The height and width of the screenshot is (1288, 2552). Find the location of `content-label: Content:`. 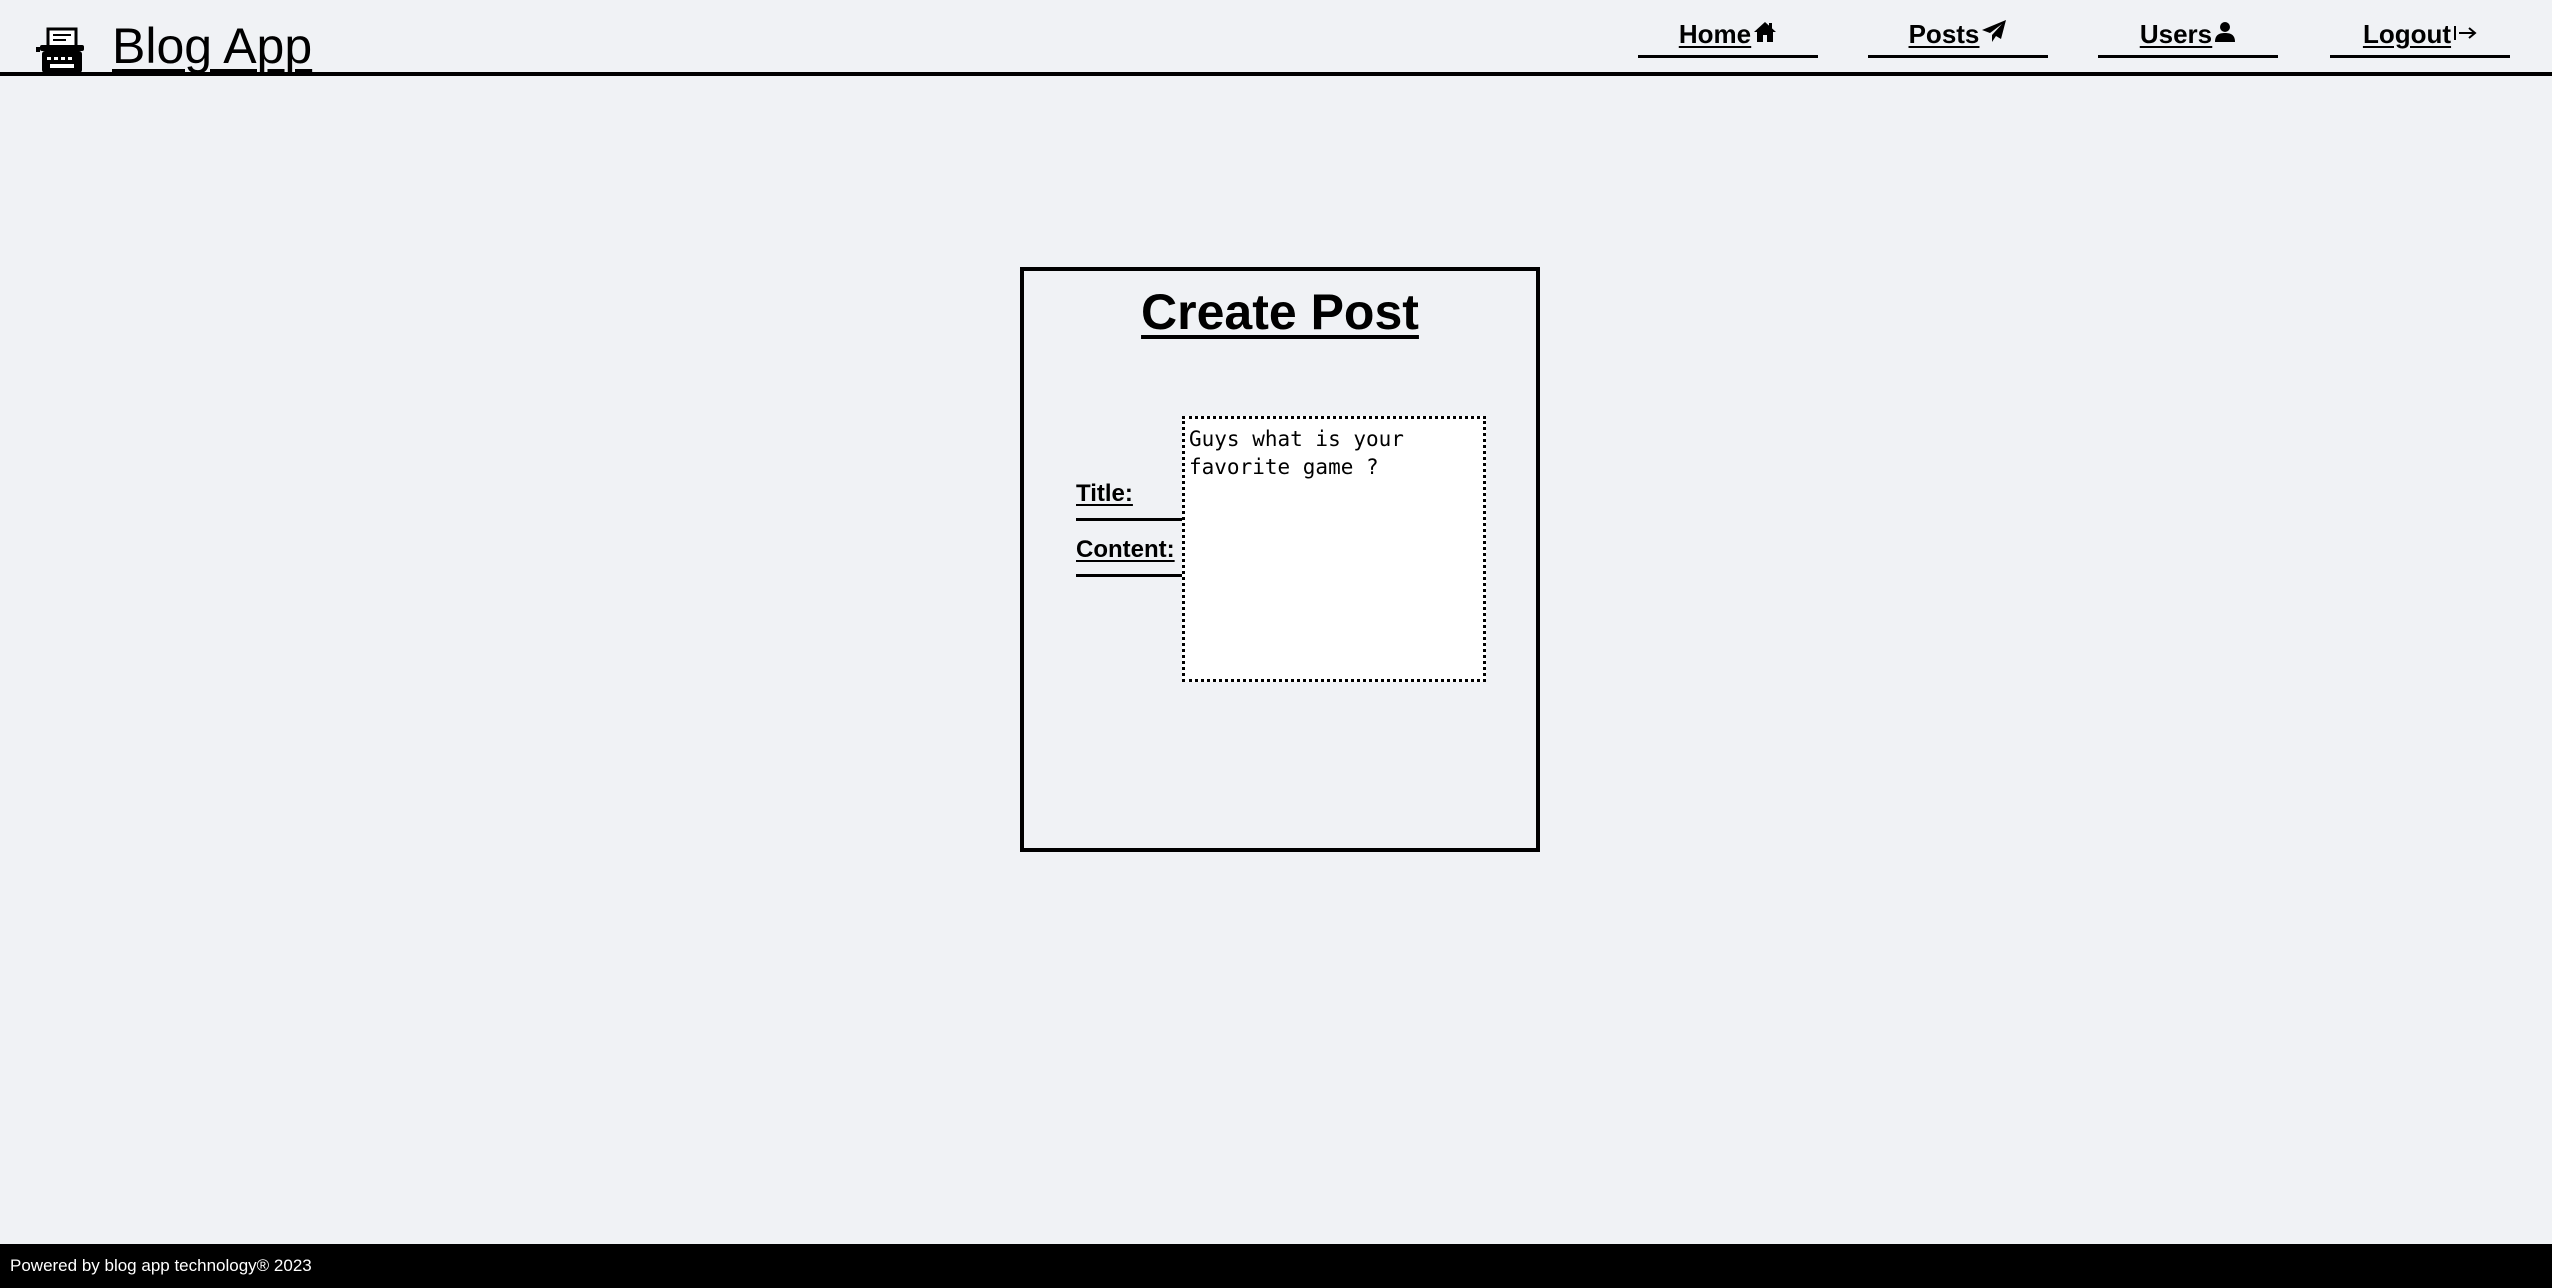

content-label: Content: is located at coordinates (1129, 555).